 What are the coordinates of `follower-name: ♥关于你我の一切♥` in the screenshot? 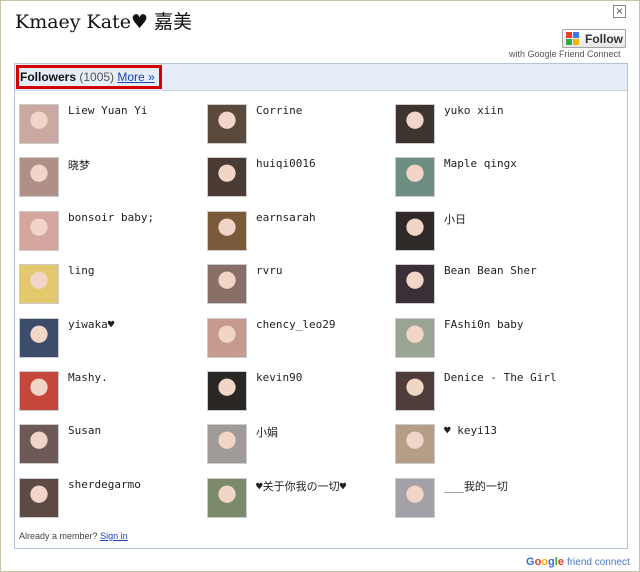 It's located at (301, 486).